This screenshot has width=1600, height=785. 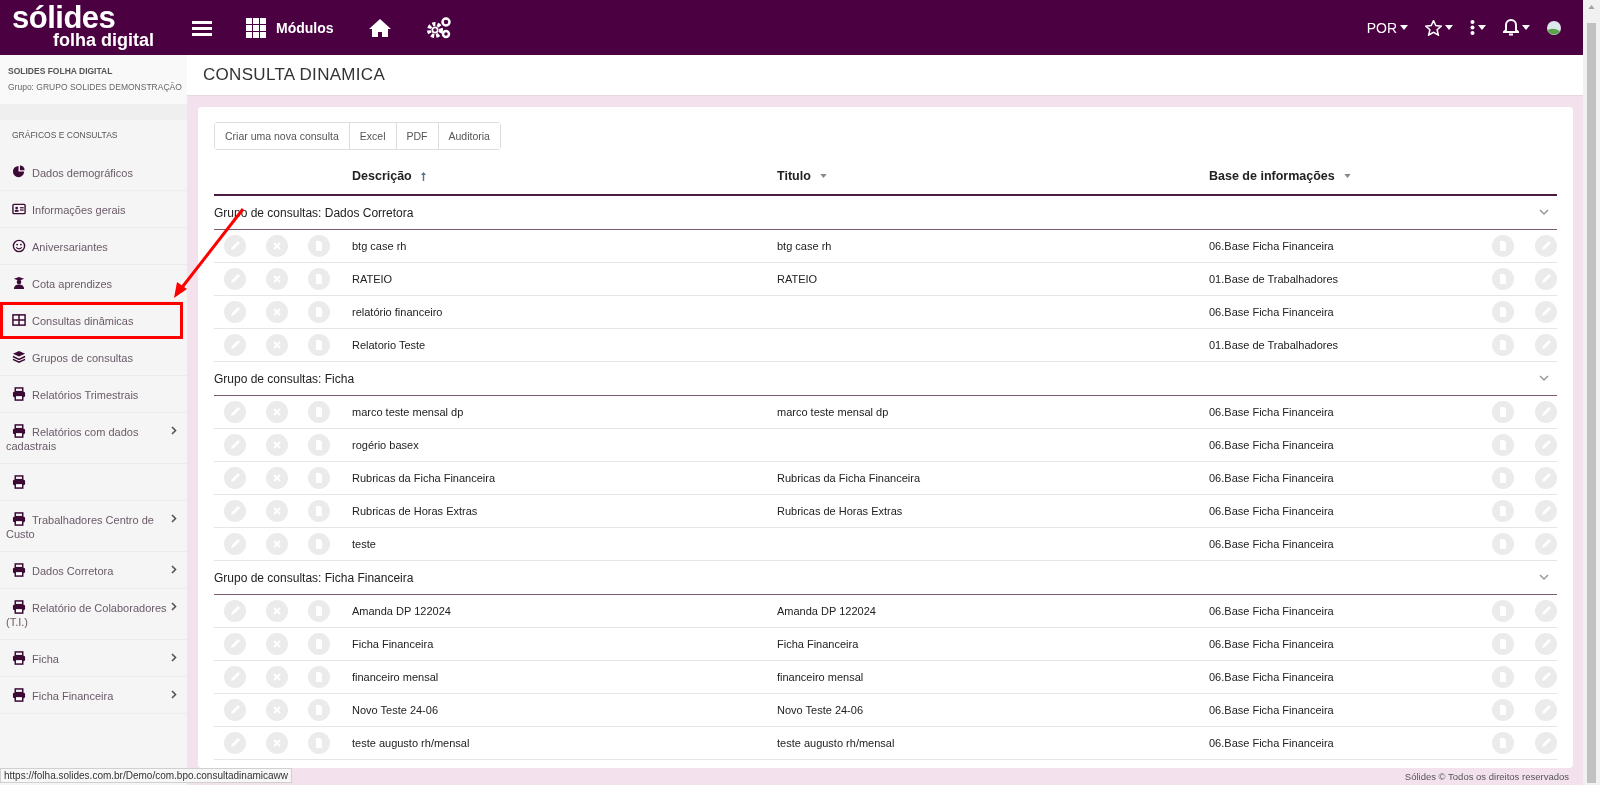 What do you see at coordinates (1511, 27) in the screenshot?
I see `bell-icon` at bounding box center [1511, 27].